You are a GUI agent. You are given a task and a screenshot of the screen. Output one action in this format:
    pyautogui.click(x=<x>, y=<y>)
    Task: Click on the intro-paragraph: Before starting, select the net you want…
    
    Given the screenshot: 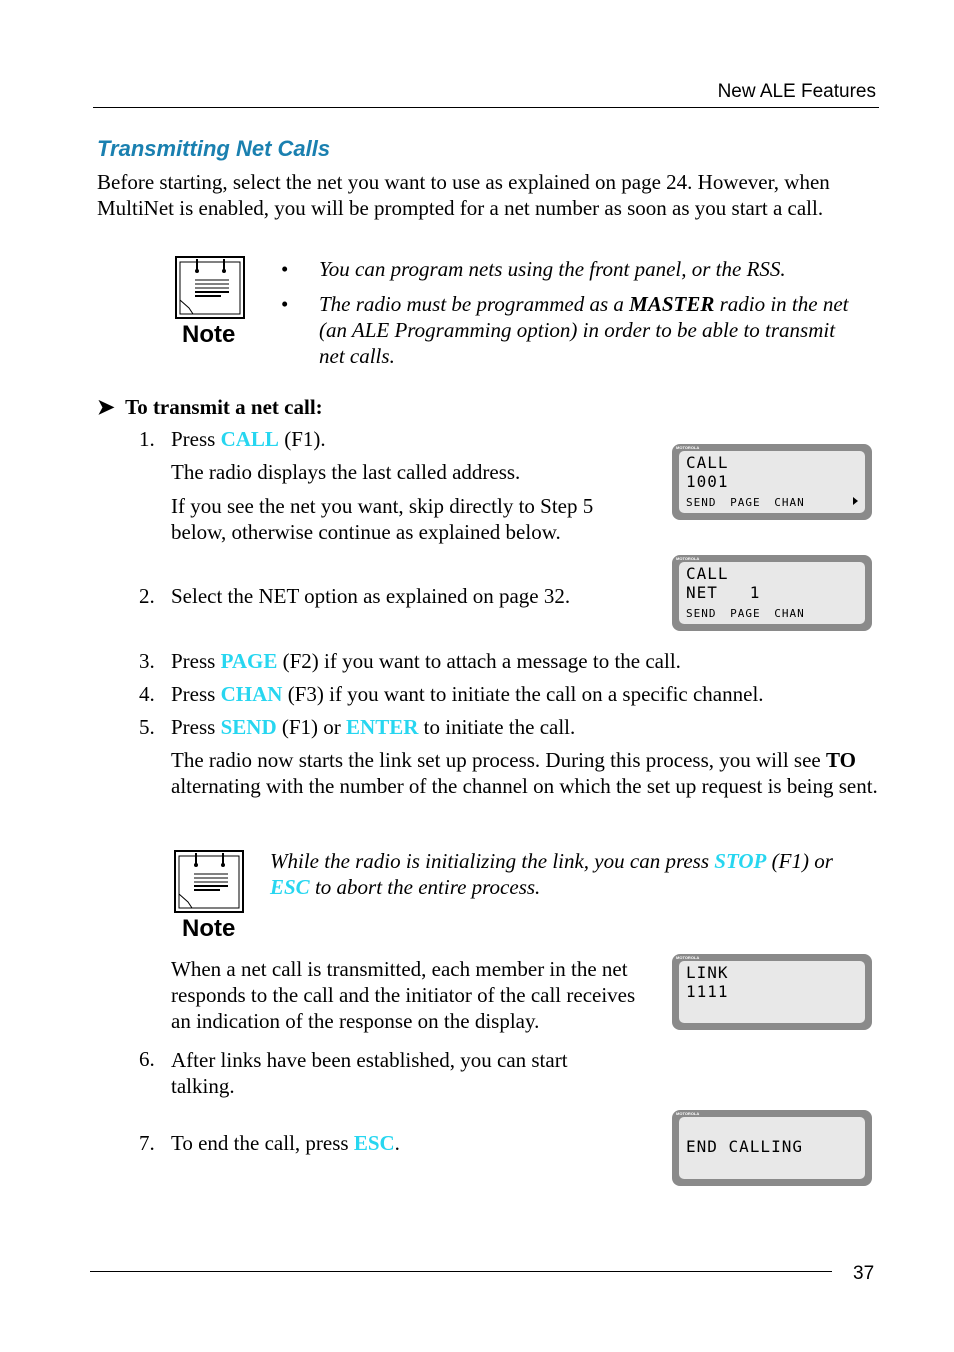 What is the action you would take?
    pyautogui.click(x=463, y=195)
    